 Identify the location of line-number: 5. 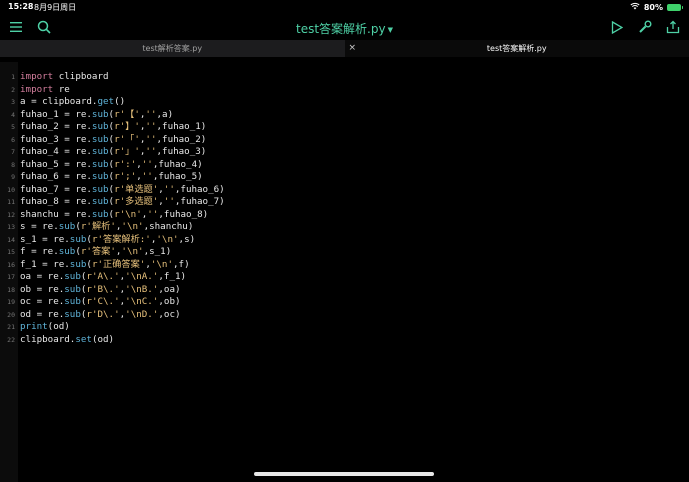
(10, 127).